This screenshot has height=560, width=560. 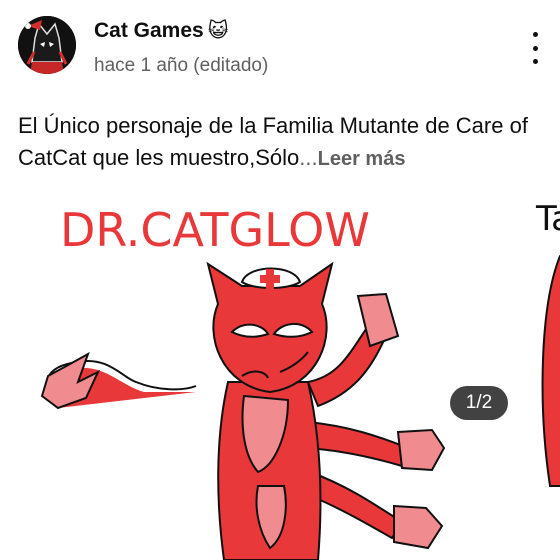 I want to click on read-more-link: Leer más, so click(x=362, y=159).